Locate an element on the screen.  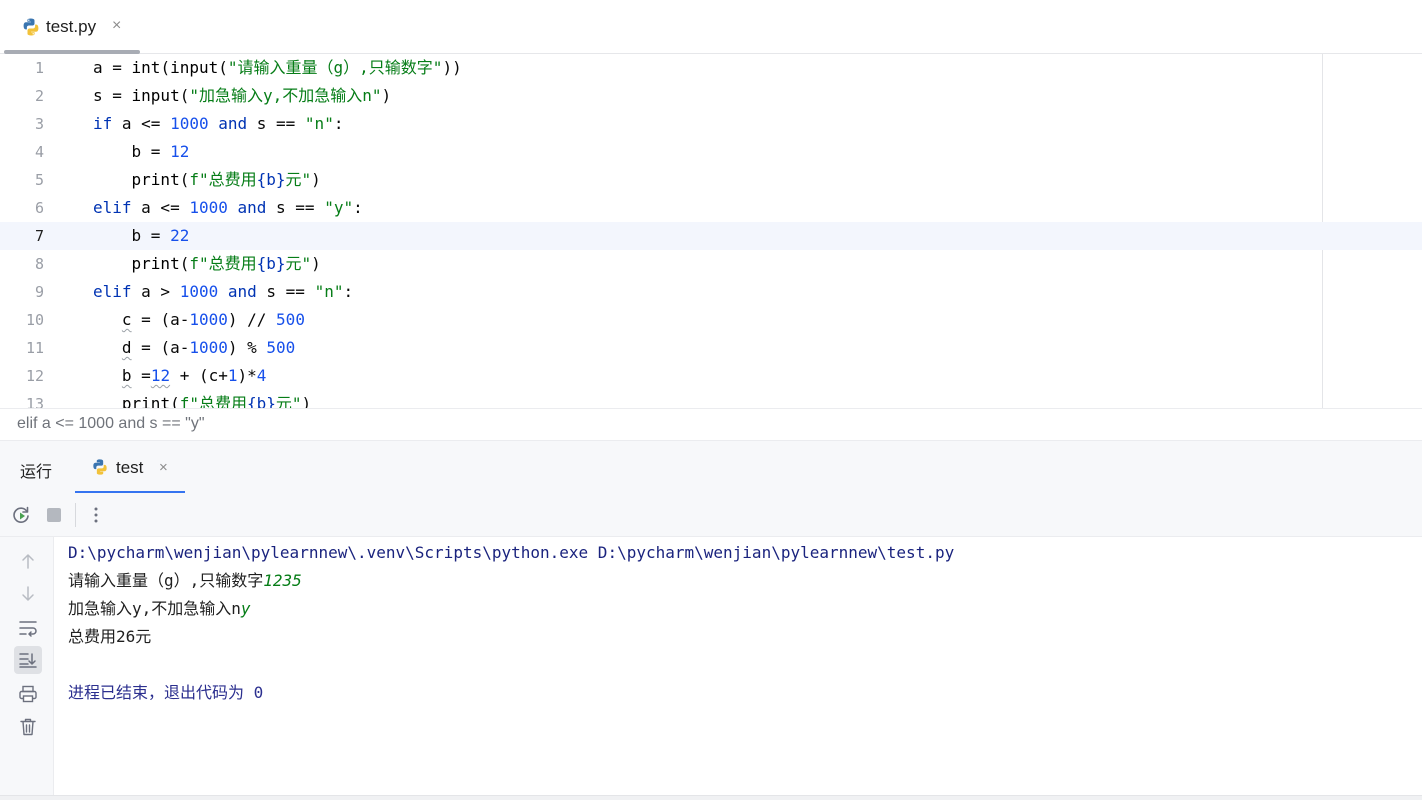
code-text: b = 22 is located at coordinates (141, 235).